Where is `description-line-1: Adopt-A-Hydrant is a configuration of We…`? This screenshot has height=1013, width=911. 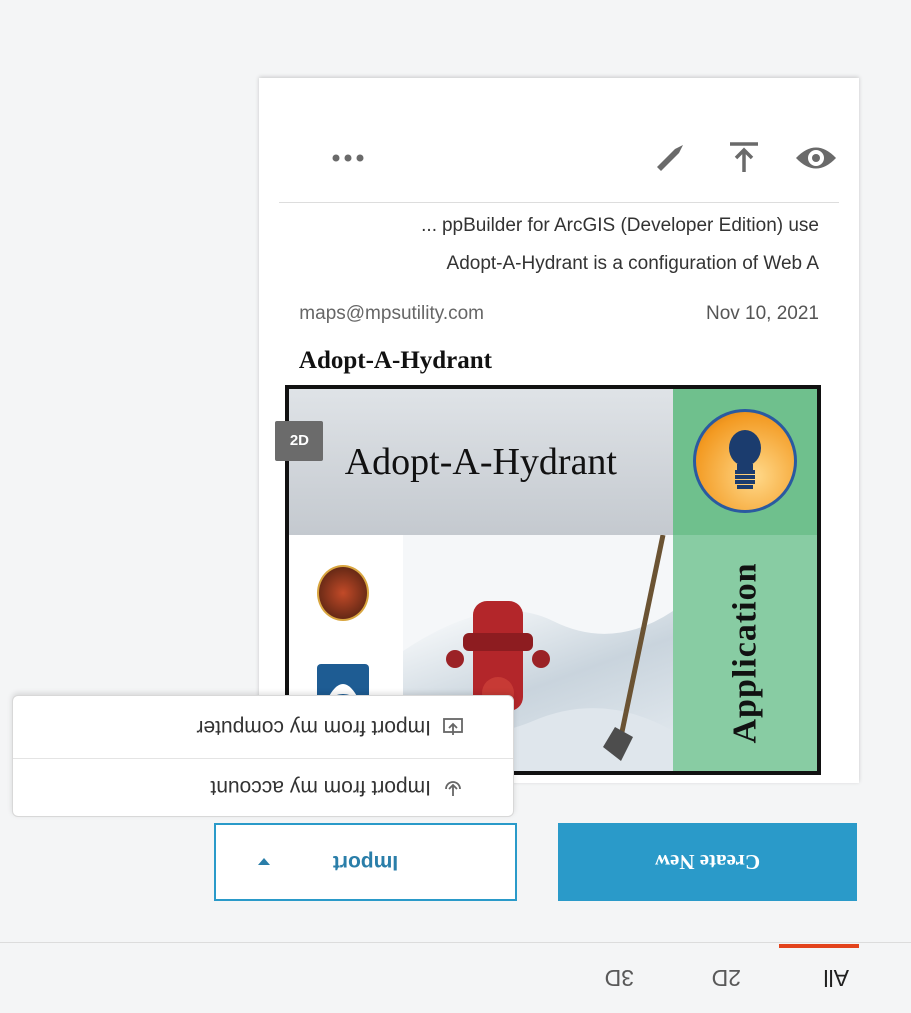 description-line-1: Adopt-A-Hydrant is a configuration of We… is located at coordinates (632, 263).